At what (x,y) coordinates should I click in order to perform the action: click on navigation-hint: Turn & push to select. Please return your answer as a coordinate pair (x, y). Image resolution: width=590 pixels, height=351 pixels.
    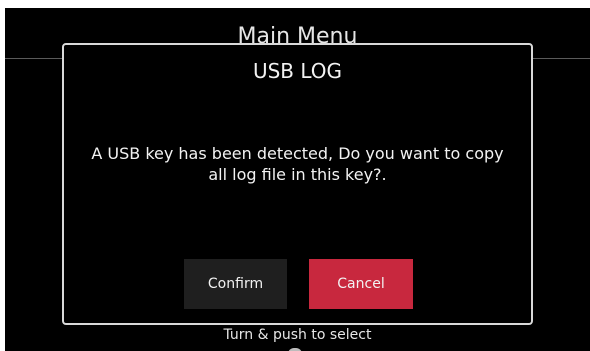
    Looking at the image, I should click on (297, 335).